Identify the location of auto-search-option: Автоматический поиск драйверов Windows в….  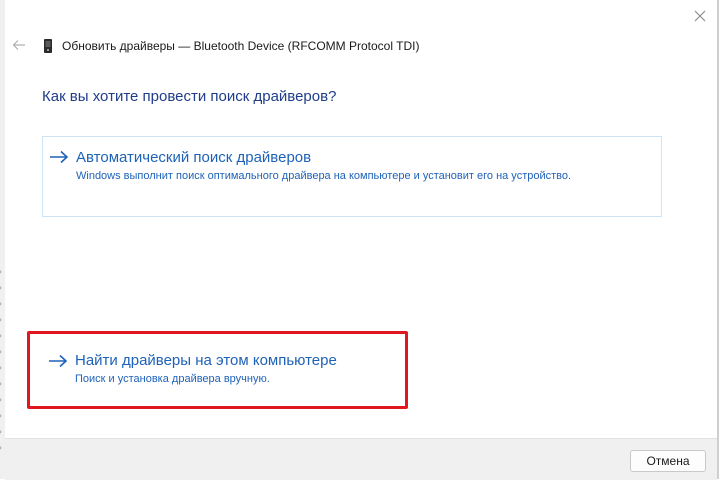
(352, 176).